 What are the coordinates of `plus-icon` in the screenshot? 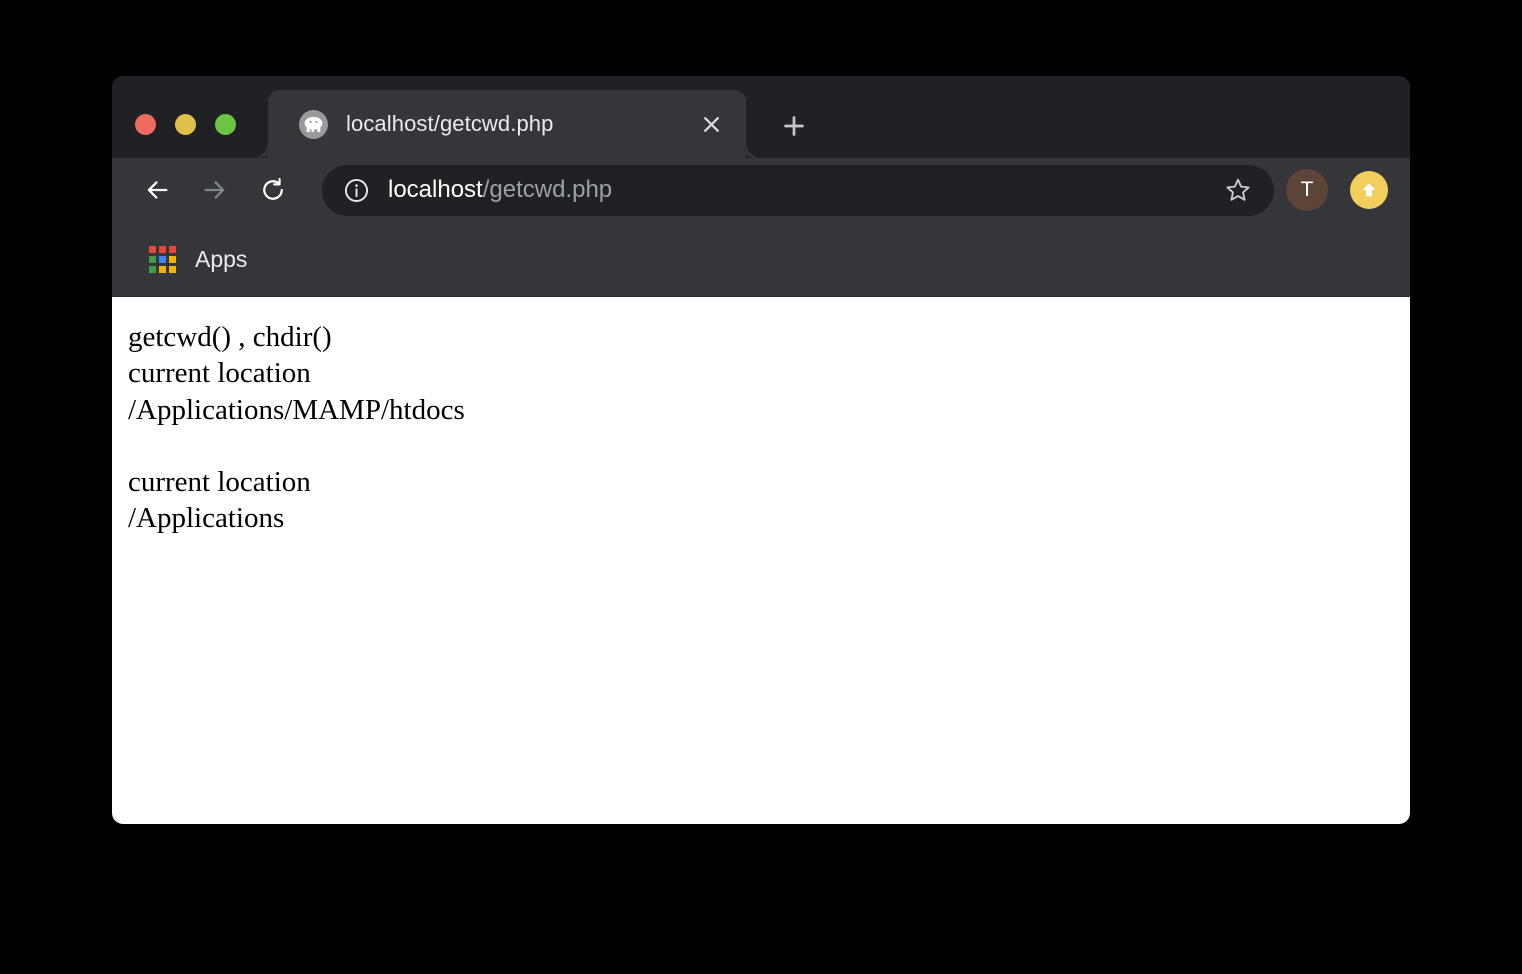 It's located at (794, 126).